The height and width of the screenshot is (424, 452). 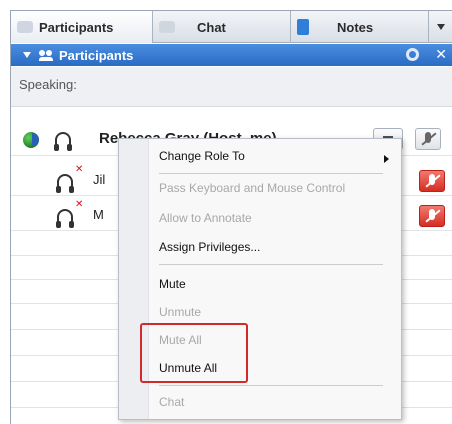 What do you see at coordinates (202, 156) in the screenshot?
I see `menu-item-change-role: Change Role To` at bounding box center [202, 156].